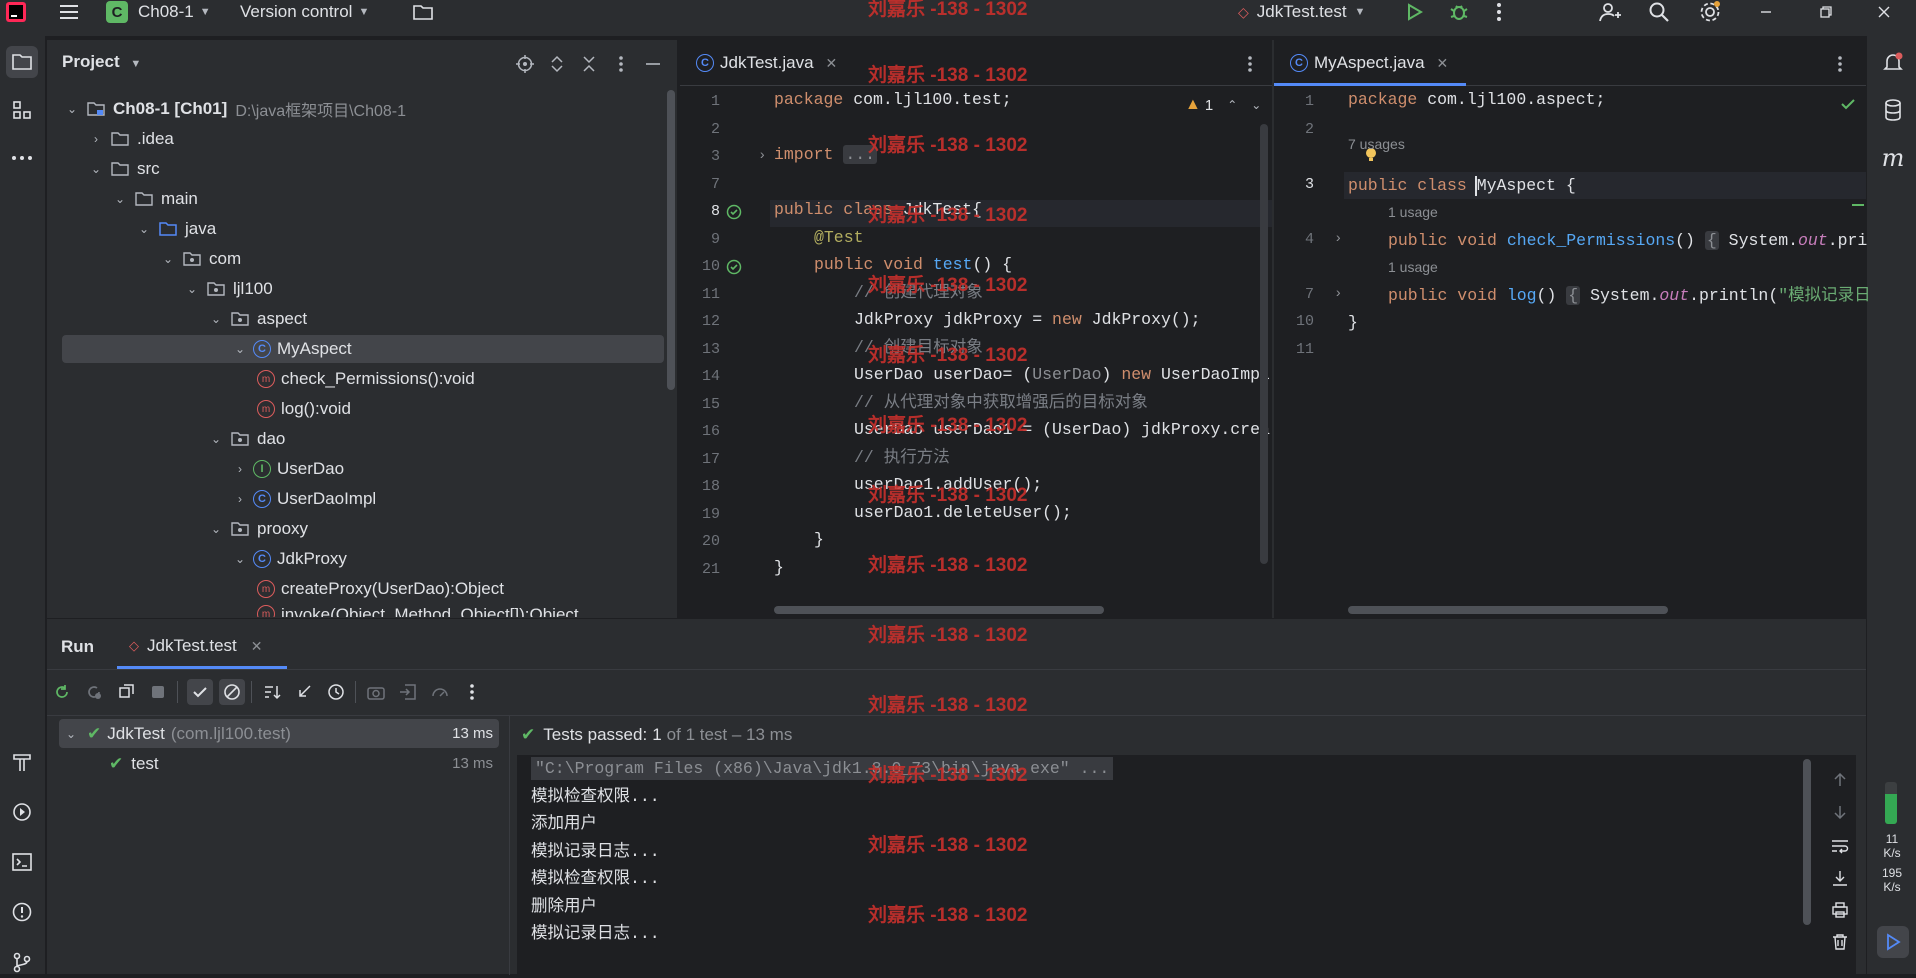  I want to click on rerun-icon, so click(62, 692).